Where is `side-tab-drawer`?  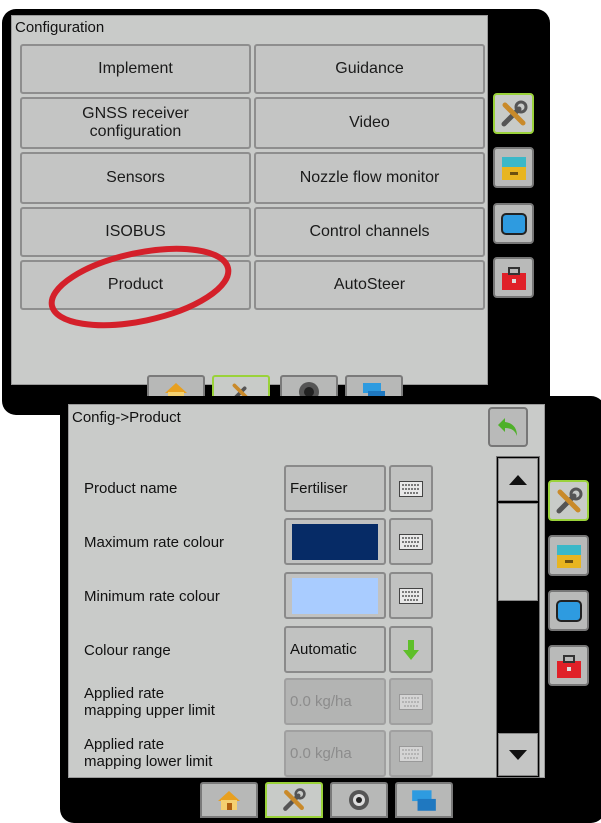
side-tab-drawer is located at coordinates (513, 167).